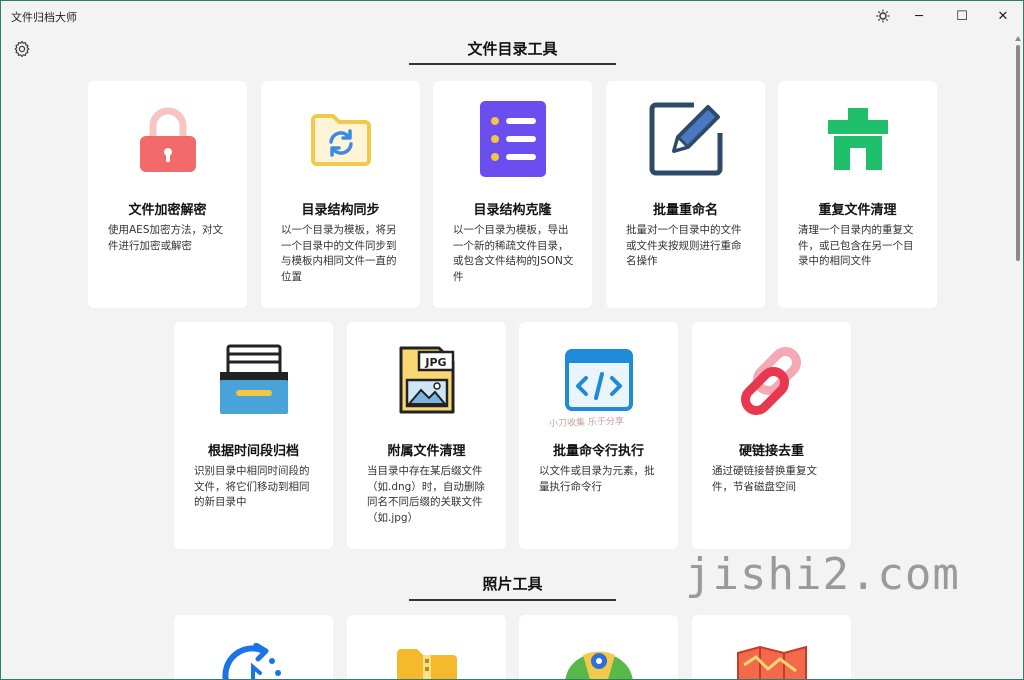  What do you see at coordinates (857, 194) in the screenshot?
I see `card-duplicate-clean: 重复文件清理 清理一个目录内的重复文件，或已包含在另一个目录中的相同文件` at bounding box center [857, 194].